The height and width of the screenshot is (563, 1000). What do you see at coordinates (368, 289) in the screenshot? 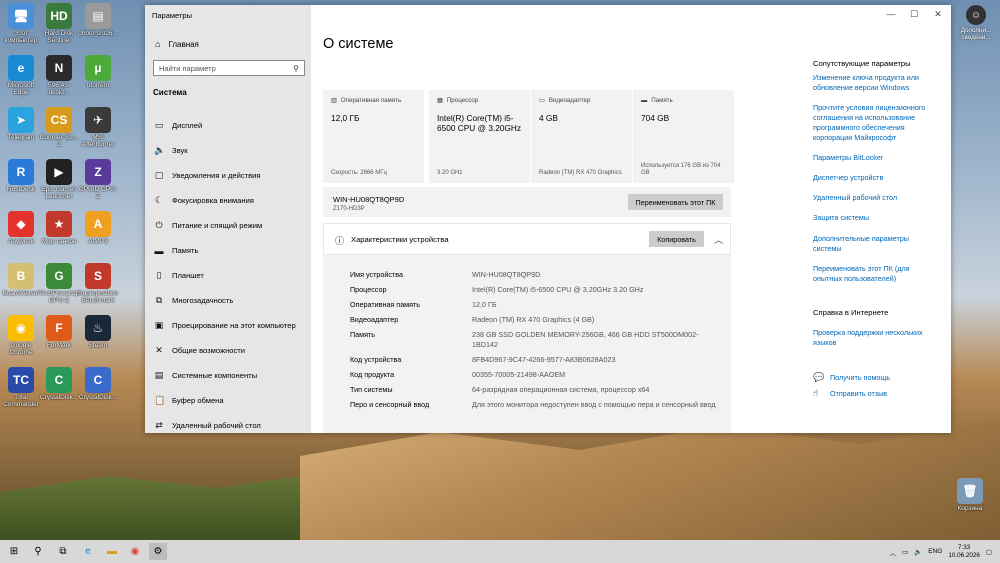
I see `spec-label: Процессор` at bounding box center [368, 289].